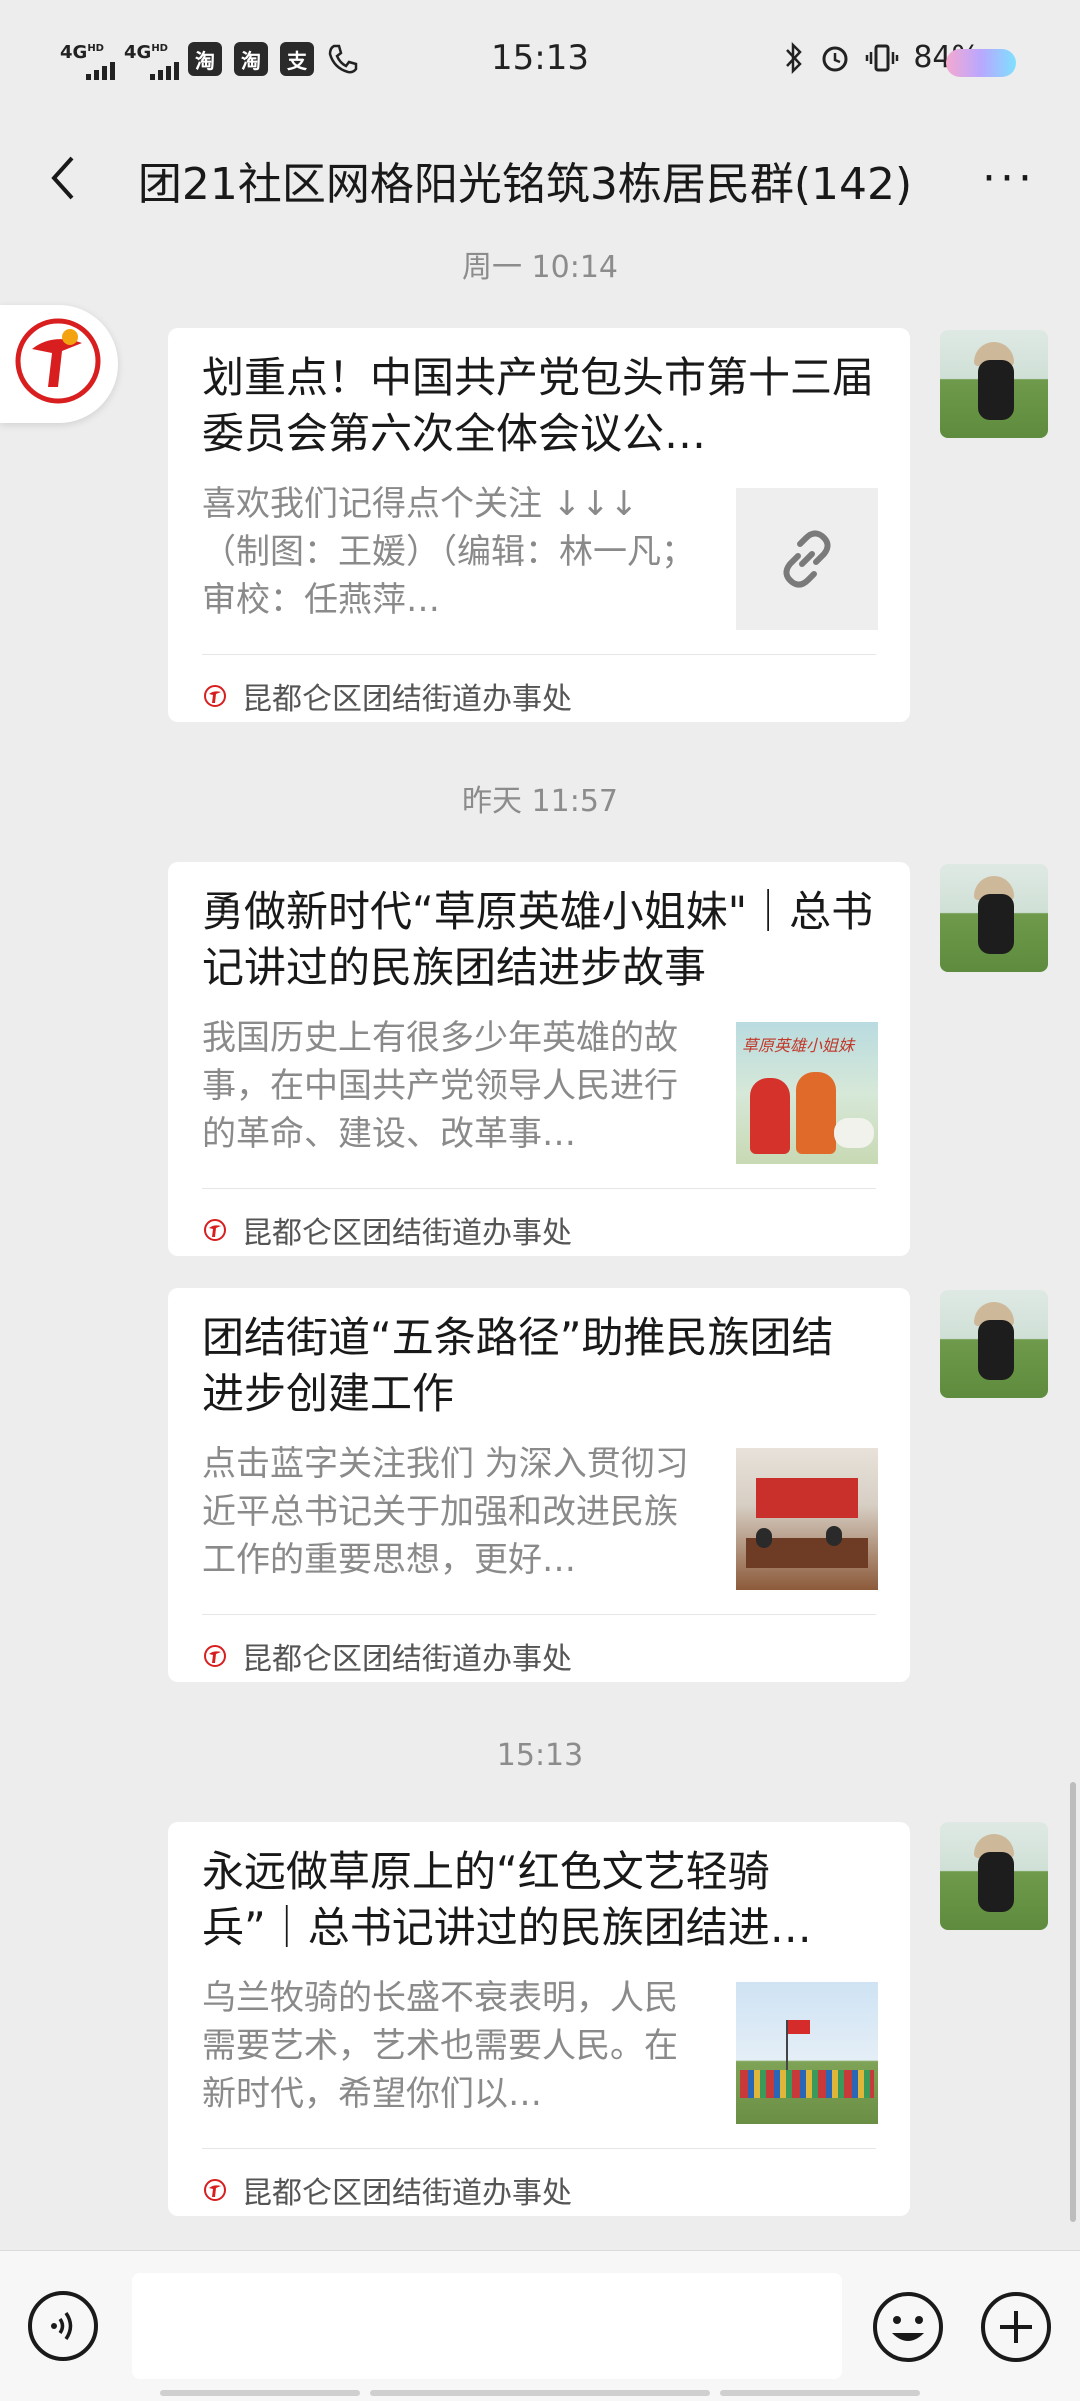 This screenshot has width=1080, height=2401. I want to click on message-timestamp: 昨天 11:57, so click(540, 801).